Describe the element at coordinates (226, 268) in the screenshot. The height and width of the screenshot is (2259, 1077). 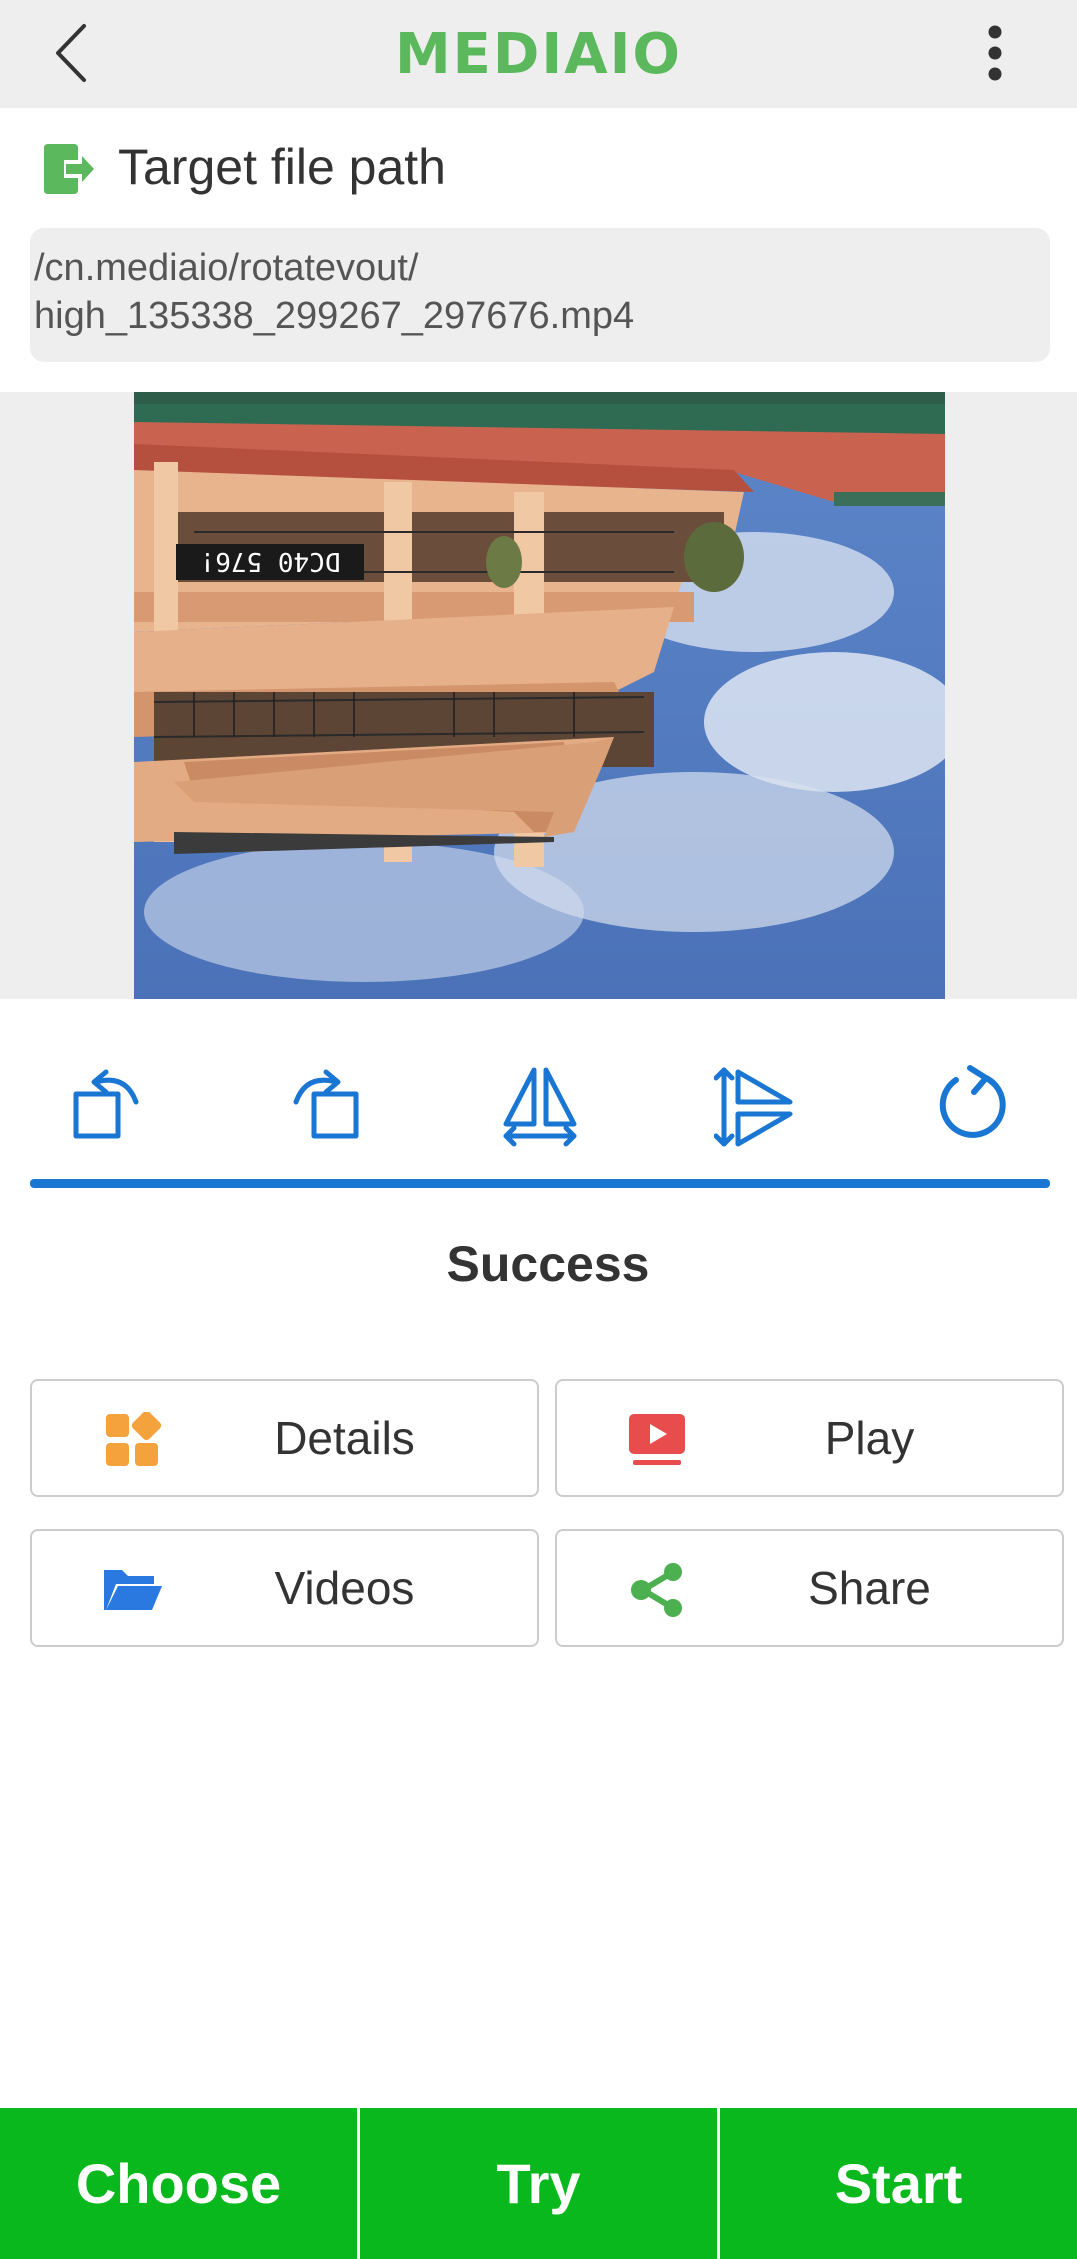
I see `target-path-line-1: /cn.mediaio/rotatevout/` at that location.